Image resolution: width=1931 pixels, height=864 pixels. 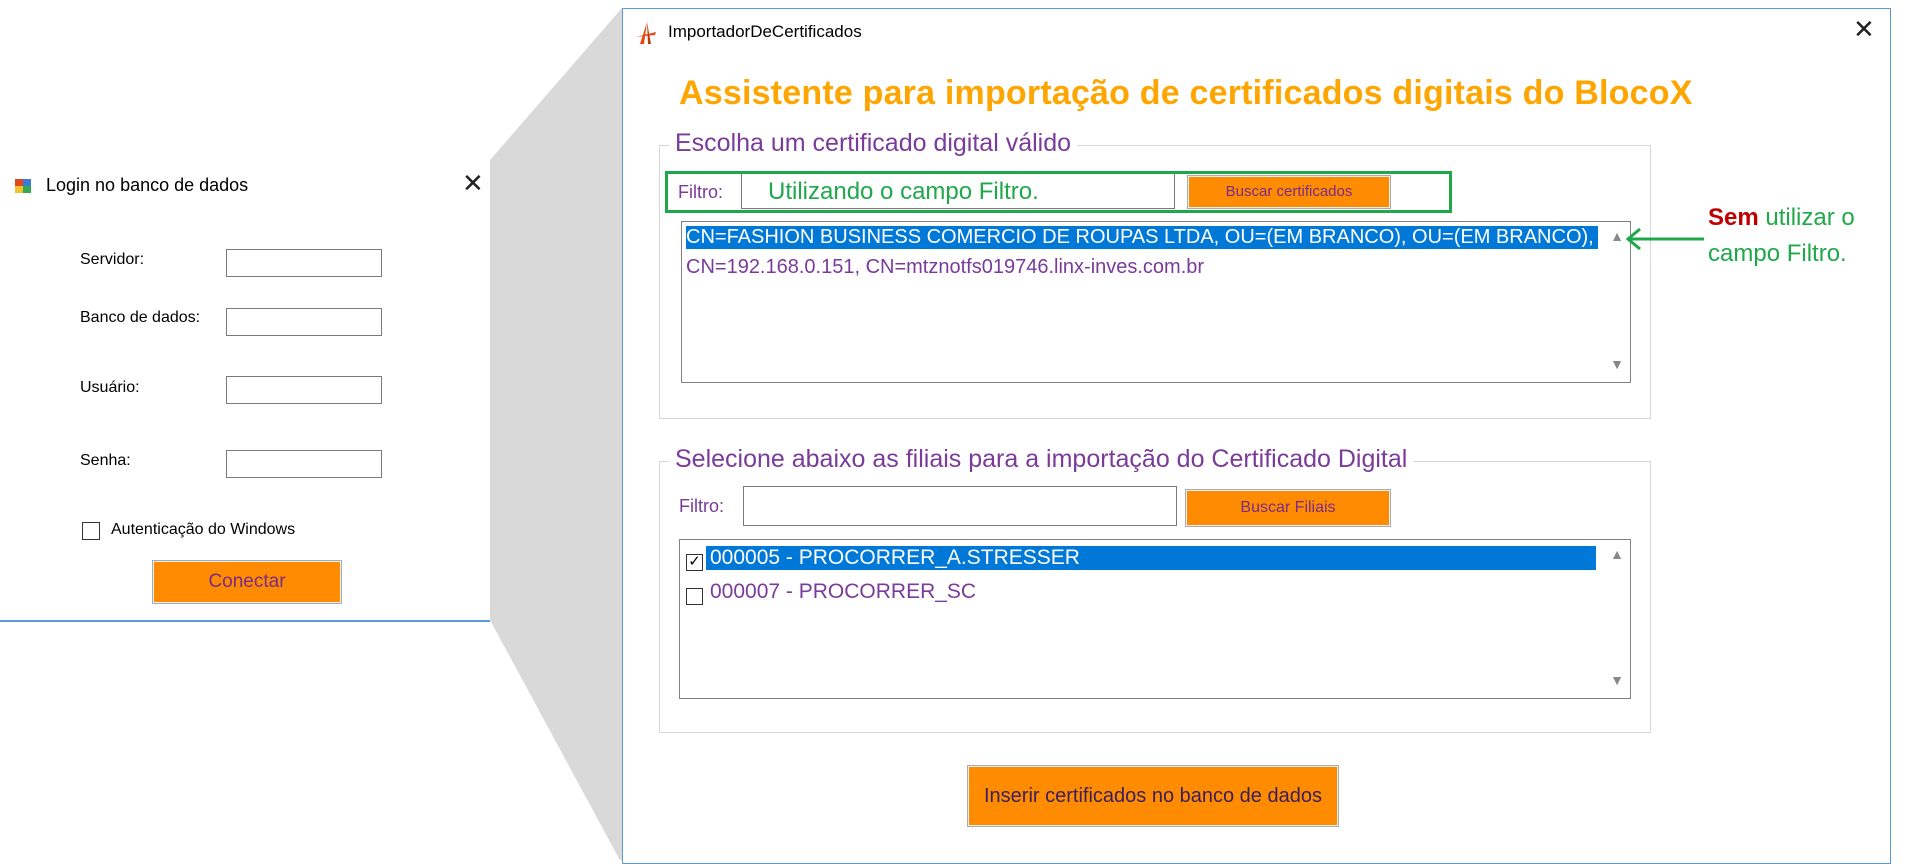 I want to click on annotation-line1: utilizar o, so click(x=1806, y=217).